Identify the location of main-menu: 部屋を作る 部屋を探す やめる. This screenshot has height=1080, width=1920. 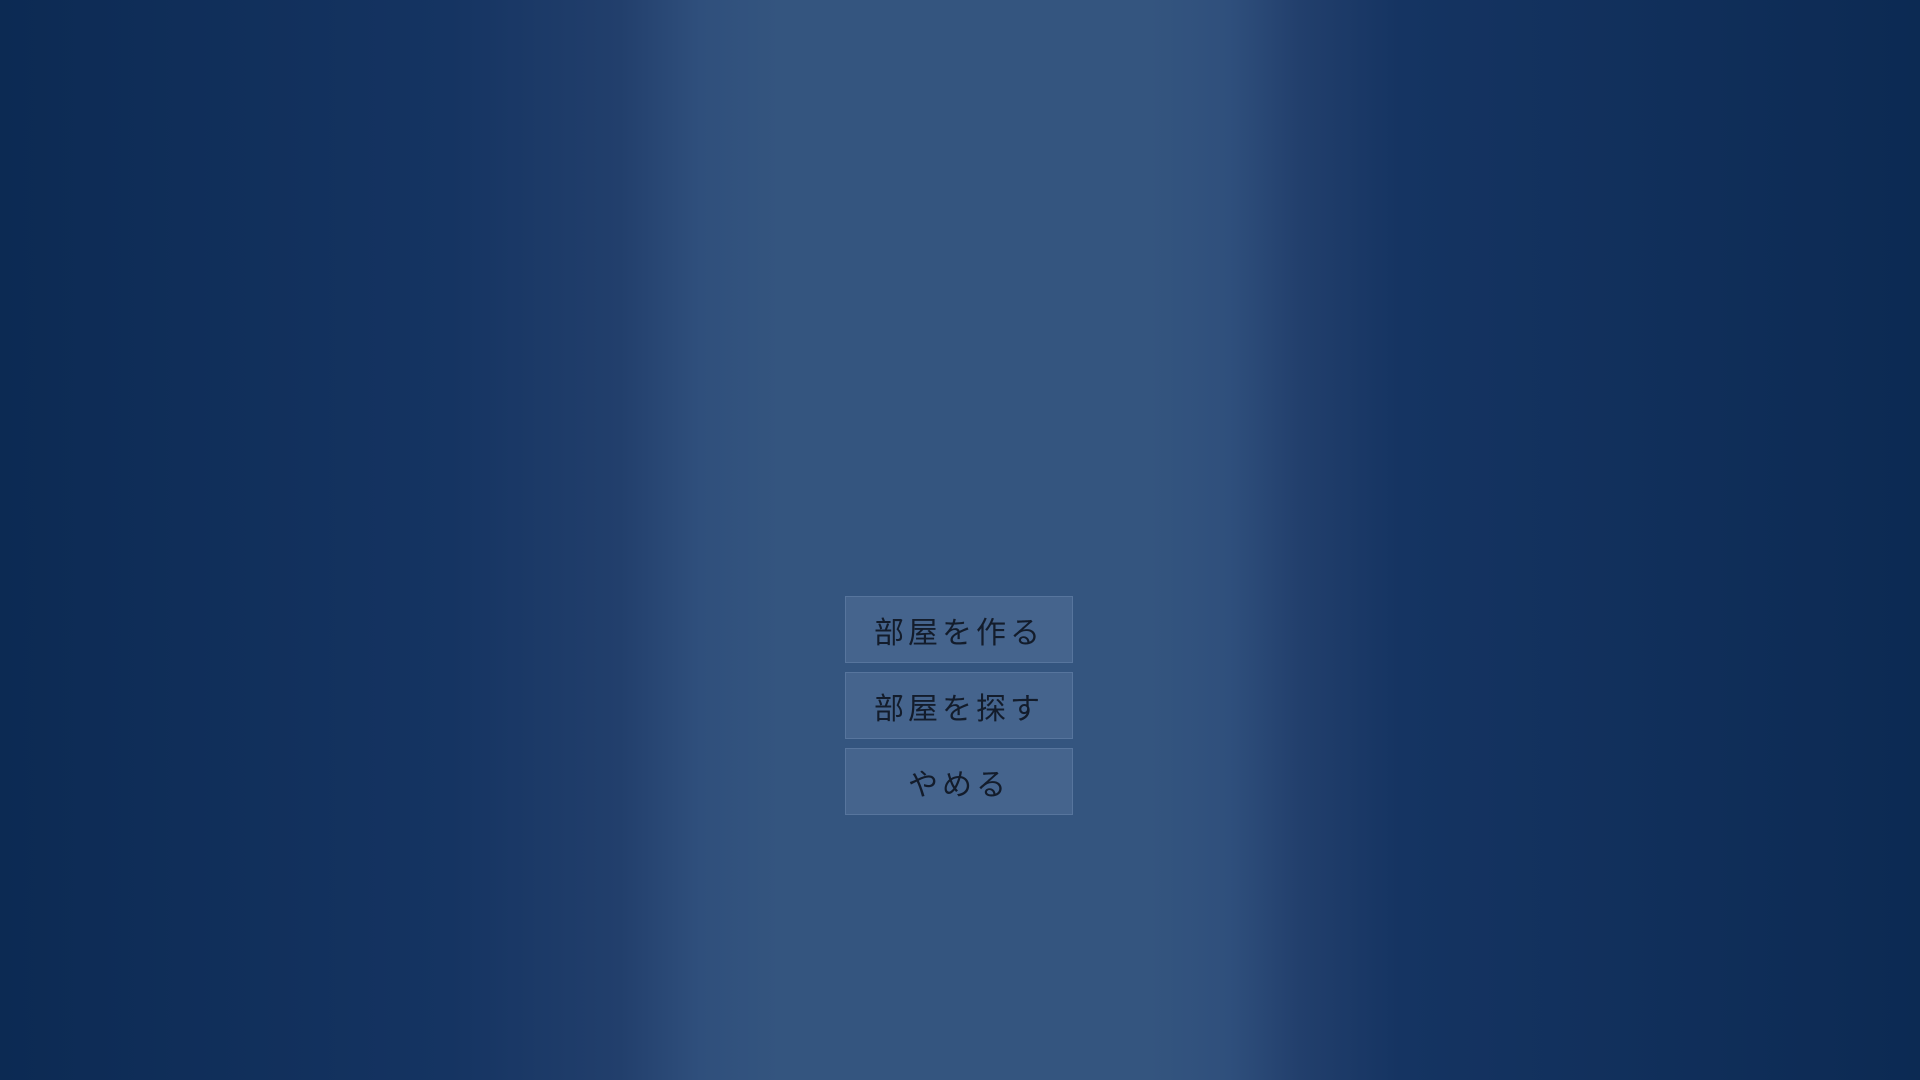
(959, 705).